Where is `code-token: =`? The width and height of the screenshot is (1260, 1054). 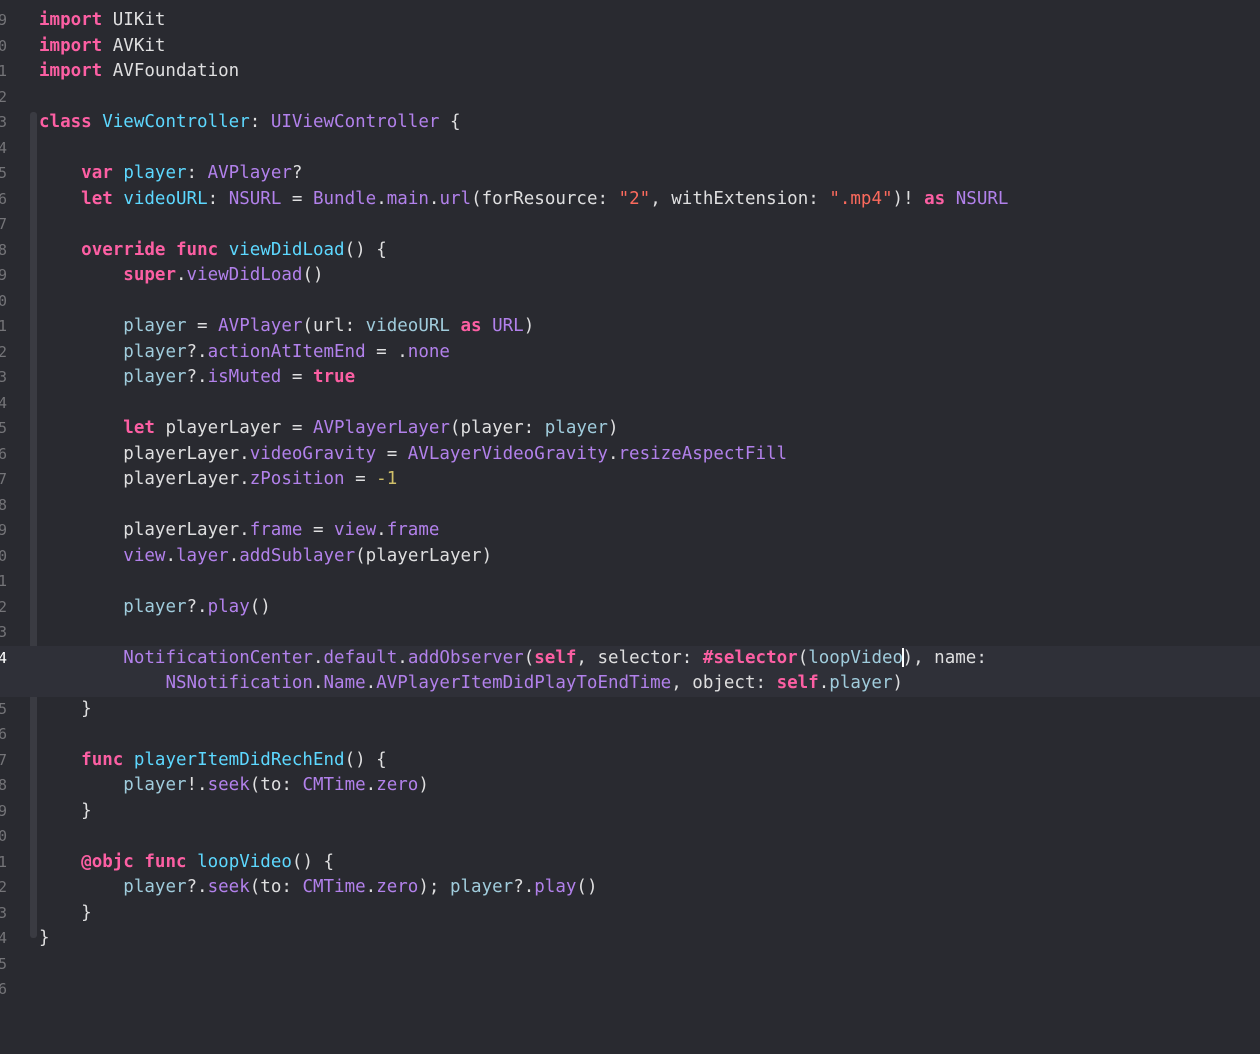
code-token: = is located at coordinates (297, 198).